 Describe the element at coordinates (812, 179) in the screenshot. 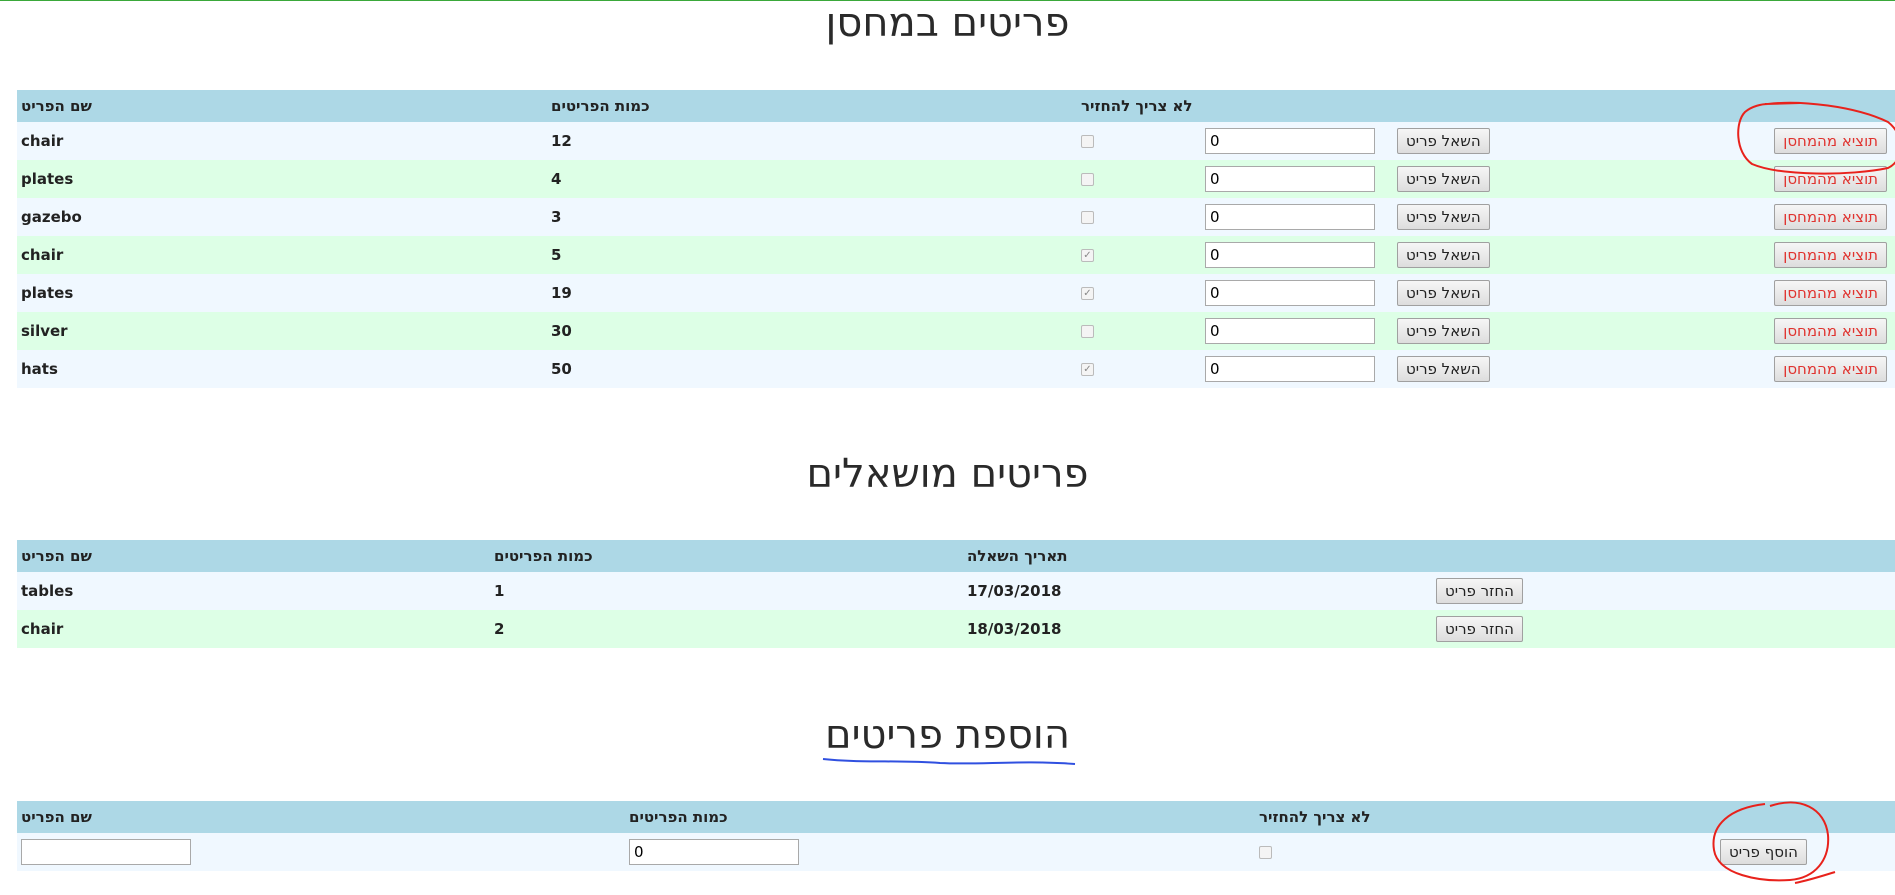

I see `item-quantity-cell: 4` at that location.